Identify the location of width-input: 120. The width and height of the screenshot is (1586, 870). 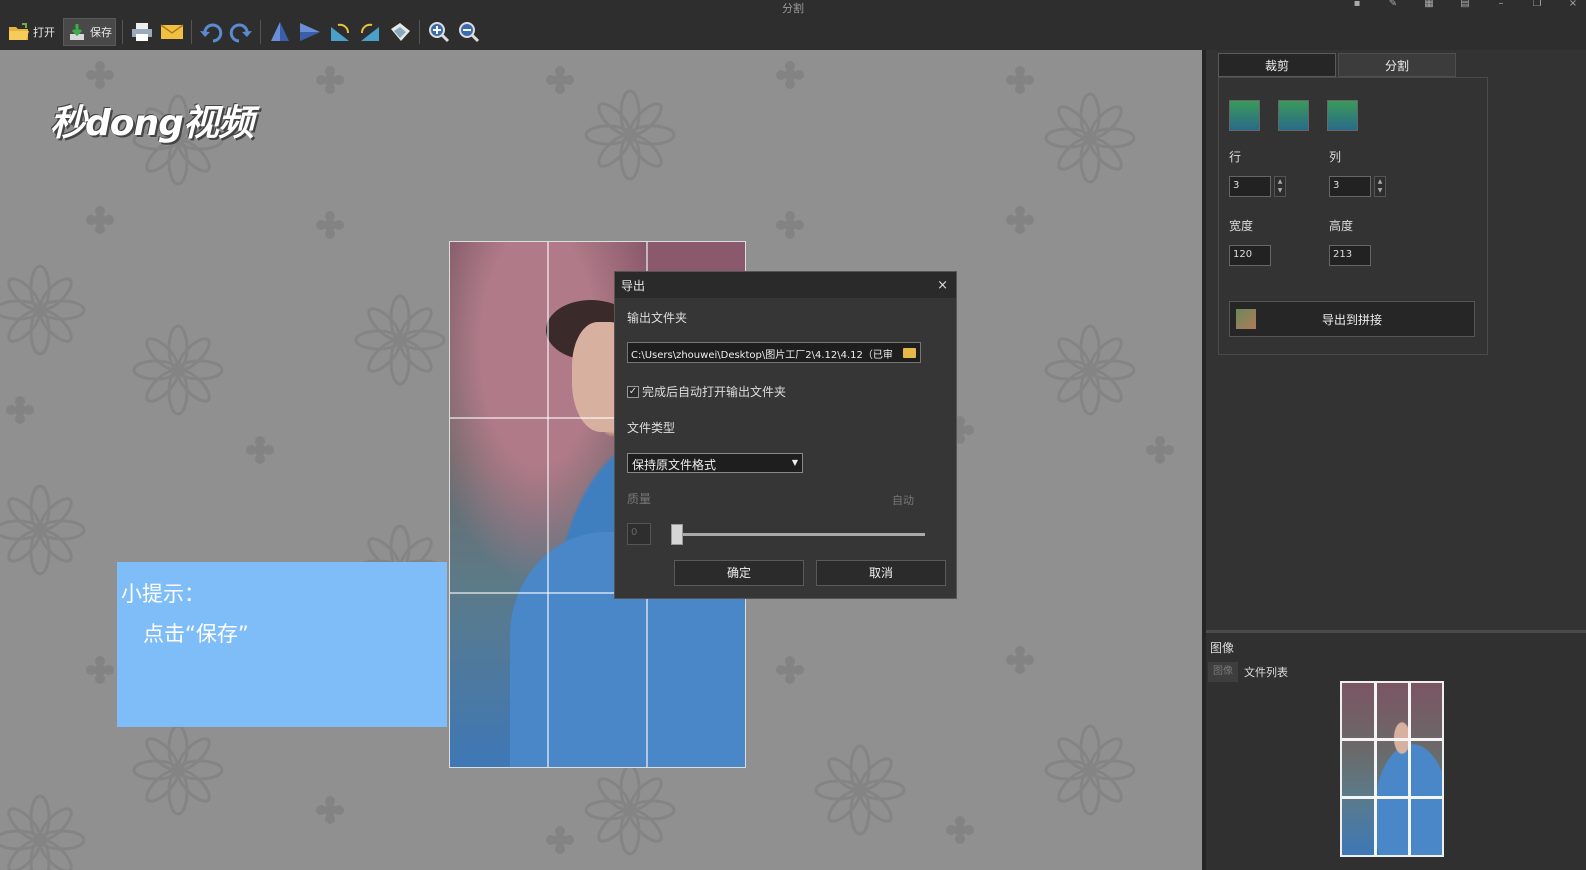
(1250, 255).